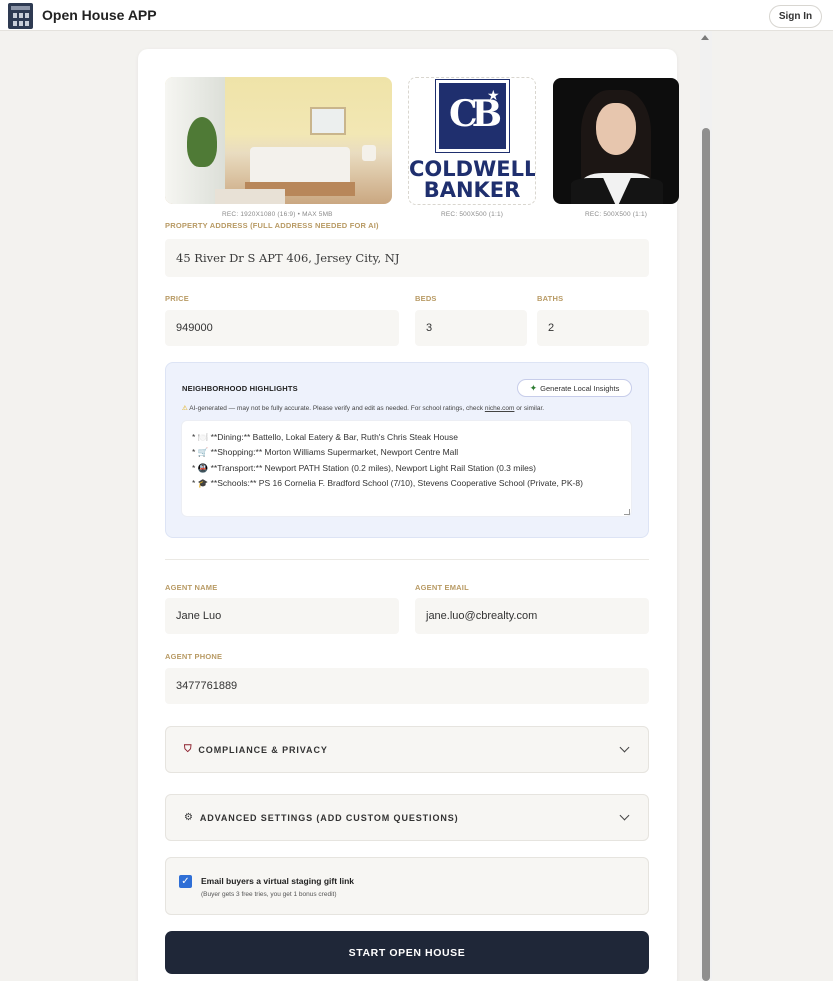 Image resolution: width=833 pixels, height=981 pixels. I want to click on agent-photo-upload, so click(616, 141).